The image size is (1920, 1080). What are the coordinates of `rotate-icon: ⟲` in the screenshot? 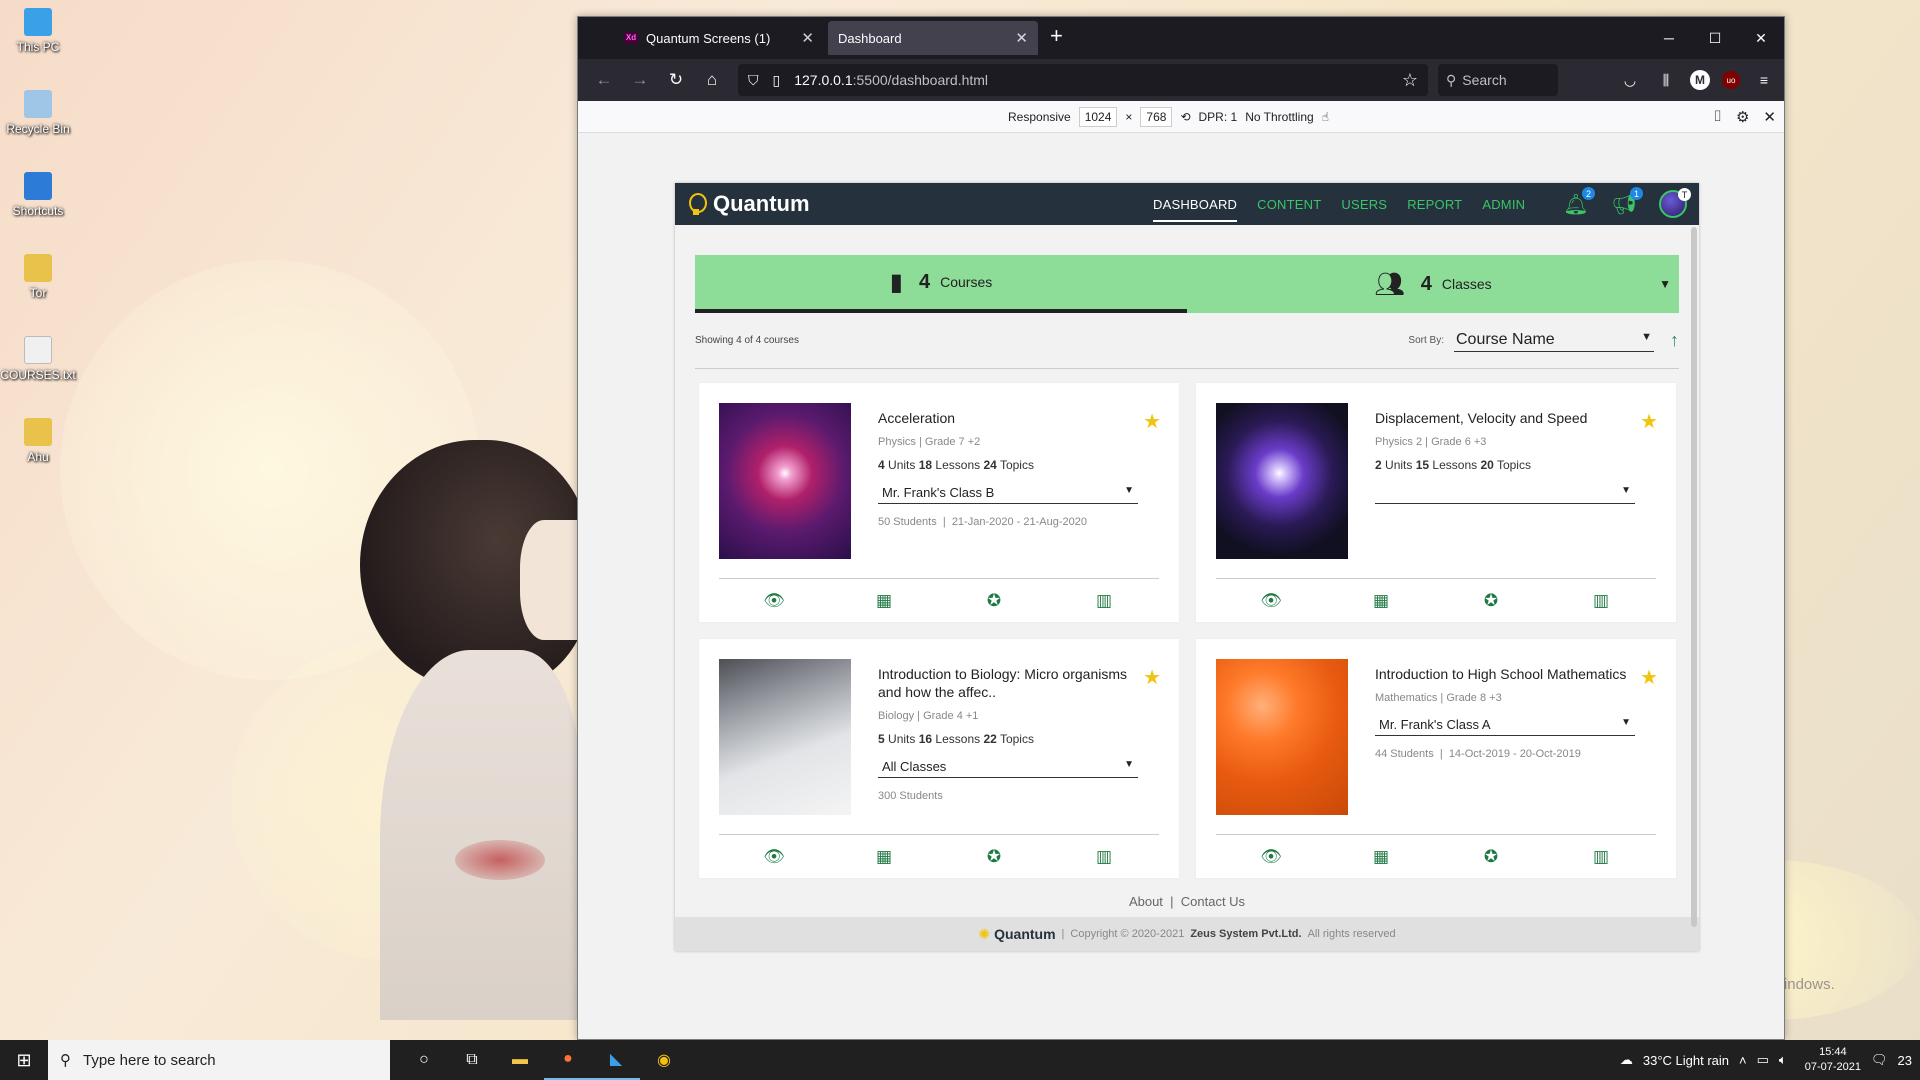 It's located at (1185, 117).